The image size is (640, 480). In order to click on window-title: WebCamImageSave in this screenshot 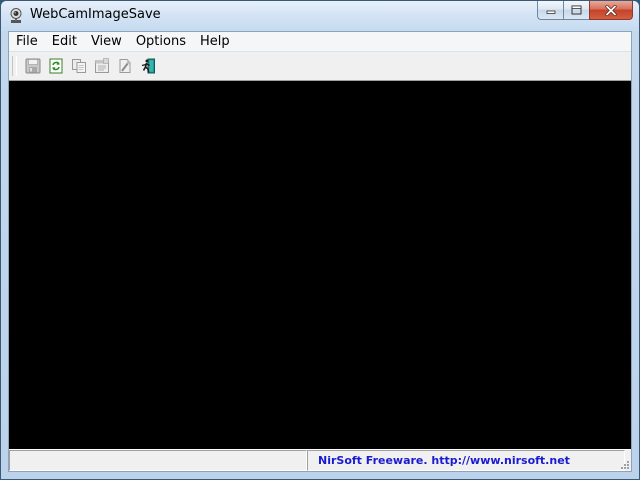, I will do `click(95, 14)`.